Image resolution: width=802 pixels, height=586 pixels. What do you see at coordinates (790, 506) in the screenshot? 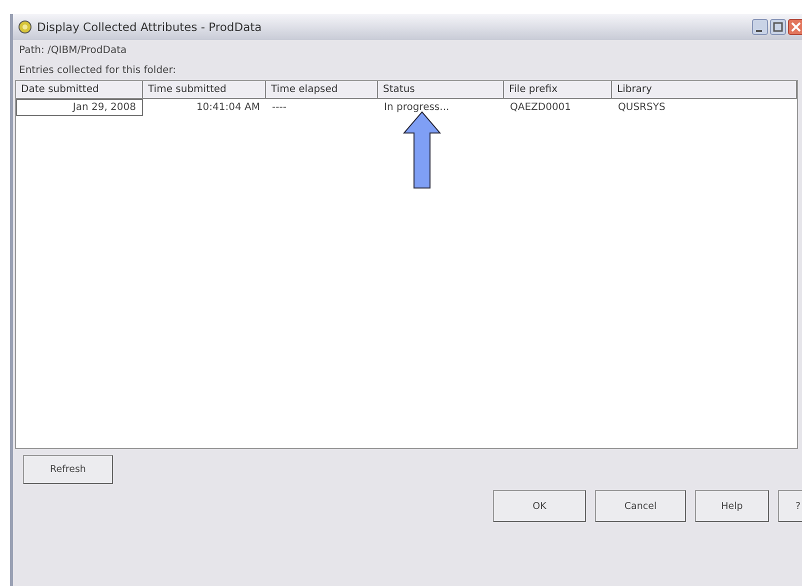
I see `dialog-button: ?` at bounding box center [790, 506].